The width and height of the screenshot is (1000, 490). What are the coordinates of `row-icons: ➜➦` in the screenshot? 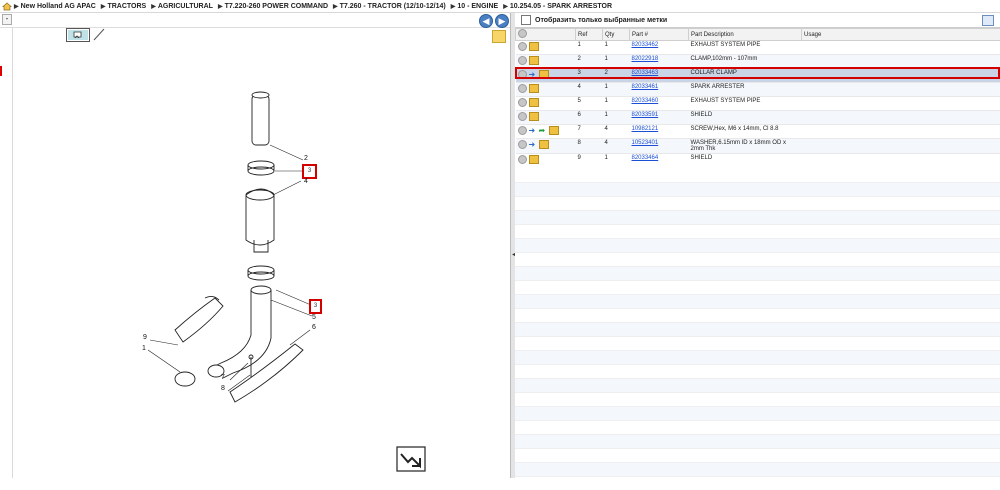 It's located at (546, 132).